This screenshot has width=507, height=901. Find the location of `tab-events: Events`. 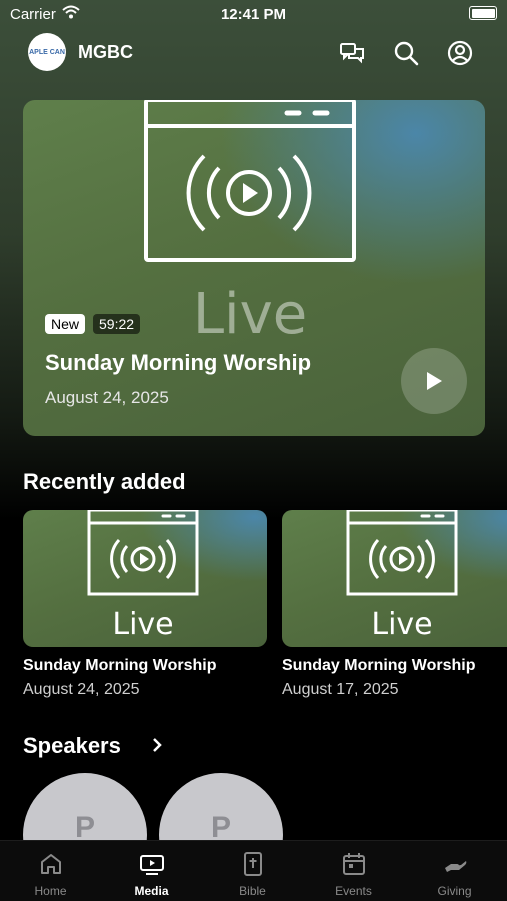

tab-events: Events is located at coordinates (353, 871).